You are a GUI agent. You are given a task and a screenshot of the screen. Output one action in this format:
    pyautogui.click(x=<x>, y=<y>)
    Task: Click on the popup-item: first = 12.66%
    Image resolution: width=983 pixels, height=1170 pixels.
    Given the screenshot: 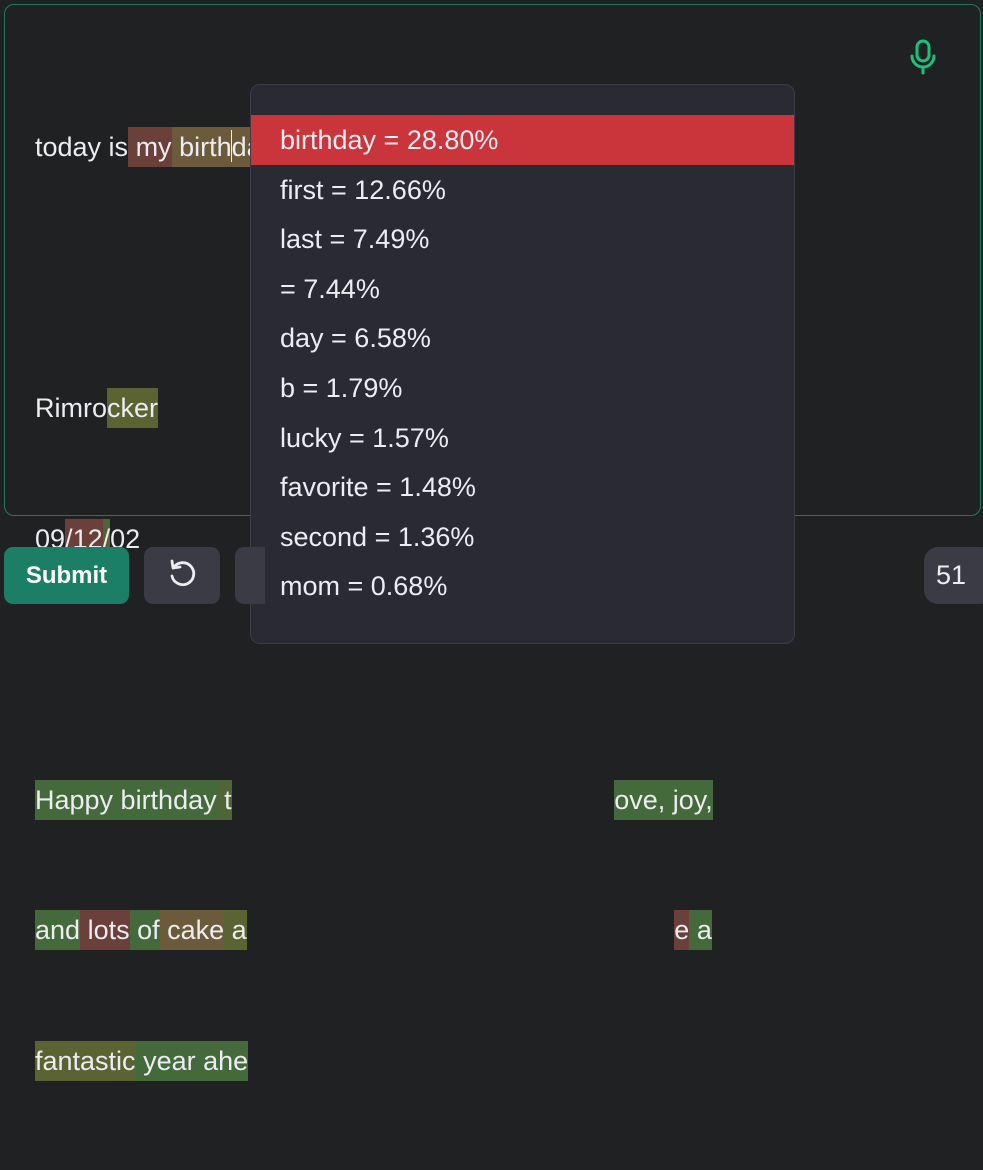 What is the action you would take?
    pyautogui.click(x=522, y=190)
    